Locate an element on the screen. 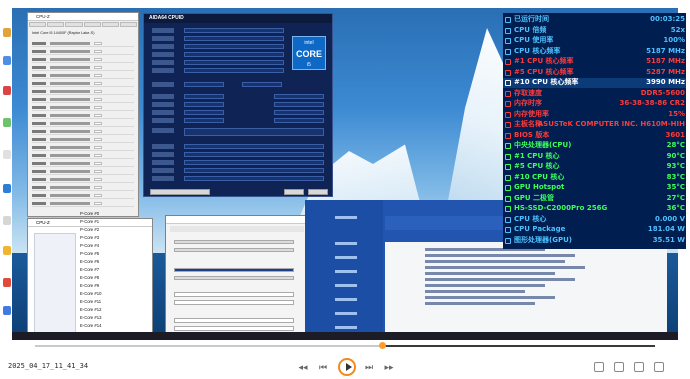 The image size is (690, 379). overlay-label: HS-SSD-C2000Pro 256G is located at coordinates (561, 208).